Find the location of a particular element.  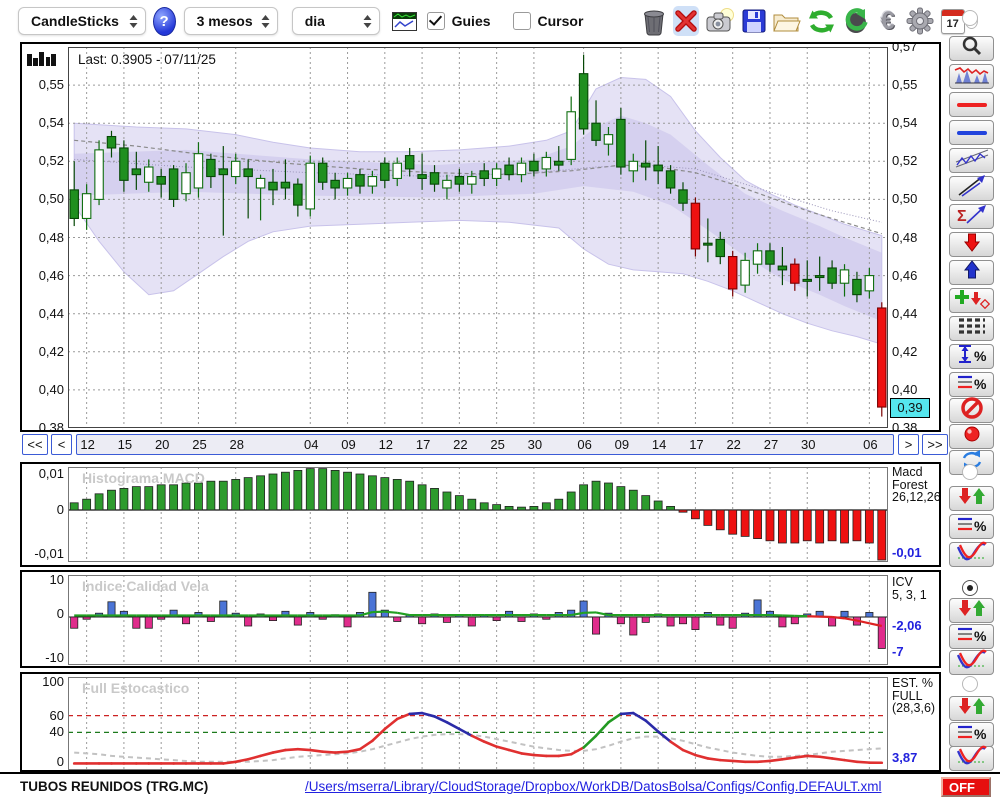

date-tick-label: 30 is located at coordinates (808, 444).